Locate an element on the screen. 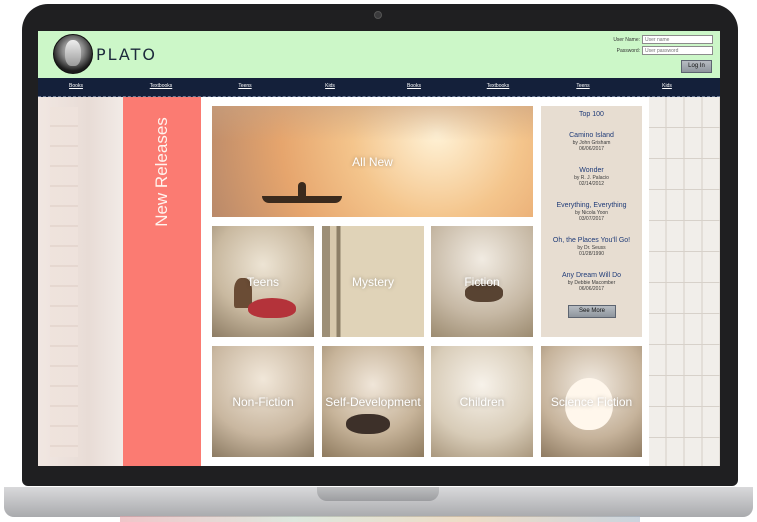  nav-link-kids-2: Kids is located at coordinates (667, 86).